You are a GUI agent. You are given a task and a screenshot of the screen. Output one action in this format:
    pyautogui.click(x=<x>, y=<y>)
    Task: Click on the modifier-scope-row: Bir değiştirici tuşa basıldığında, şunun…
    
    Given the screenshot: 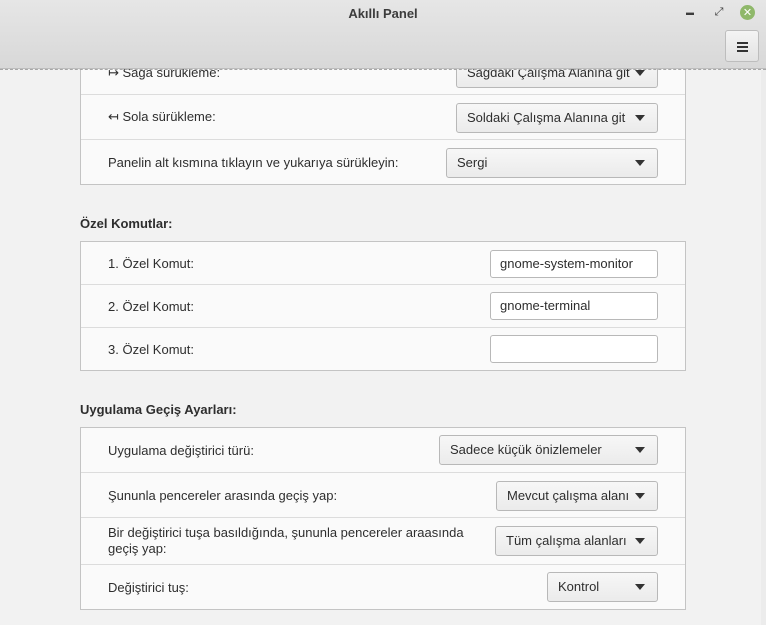 What is the action you would take?
    pyautogui.click(x=383, y=541)
    